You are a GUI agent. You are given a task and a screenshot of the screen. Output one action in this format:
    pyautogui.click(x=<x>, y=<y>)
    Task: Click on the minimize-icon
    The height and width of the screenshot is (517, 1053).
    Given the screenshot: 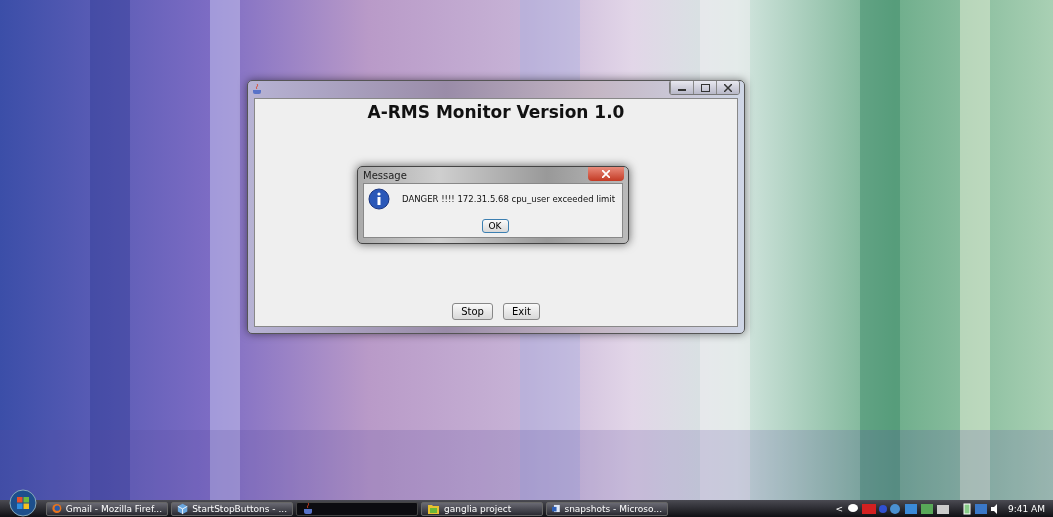 What is the action you would take?
    pyautogui.click(x=682, y=90)
    